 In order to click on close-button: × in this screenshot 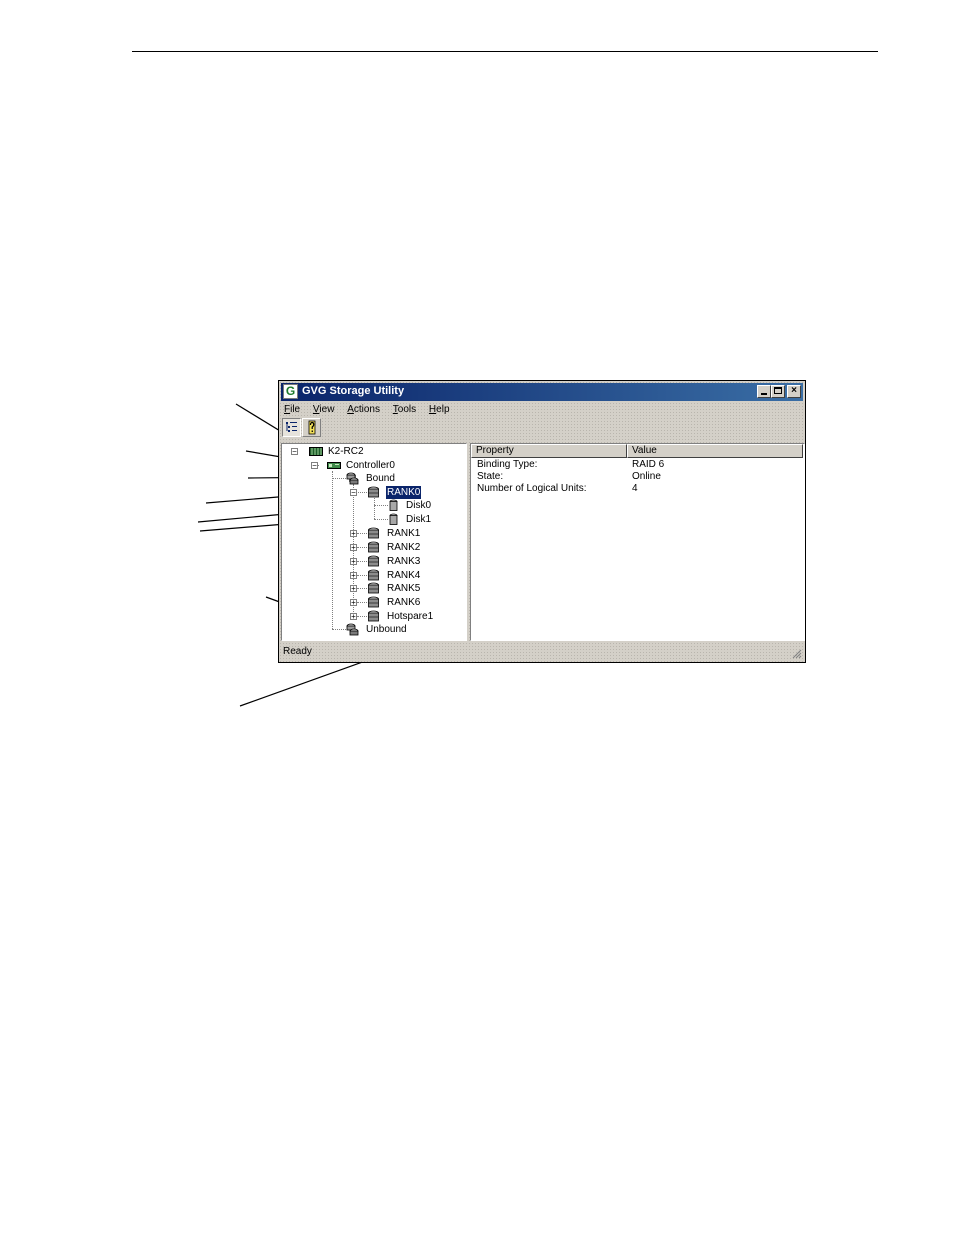, I will do `click(794, 391)`.